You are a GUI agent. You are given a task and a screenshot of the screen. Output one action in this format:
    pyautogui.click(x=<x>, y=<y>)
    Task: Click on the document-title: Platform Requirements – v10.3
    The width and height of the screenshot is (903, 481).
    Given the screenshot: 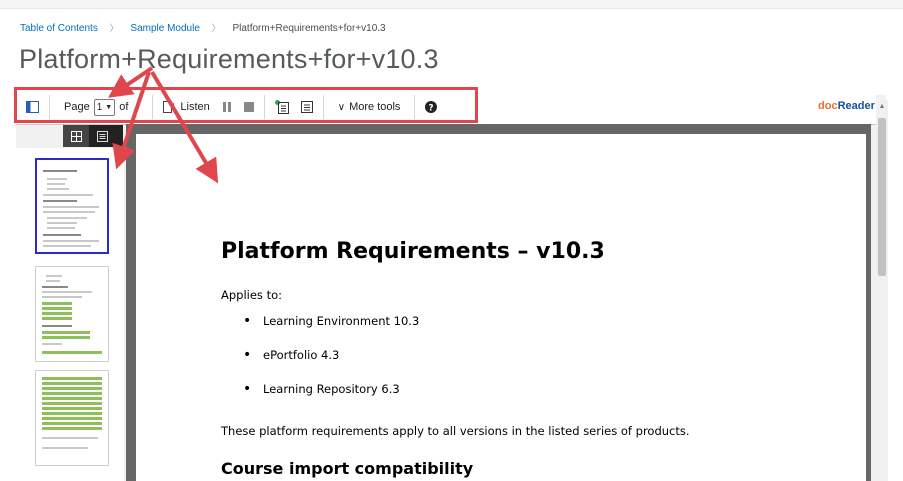 What is the action you would take?
    pyautogui.click(x=413, y=251)
    